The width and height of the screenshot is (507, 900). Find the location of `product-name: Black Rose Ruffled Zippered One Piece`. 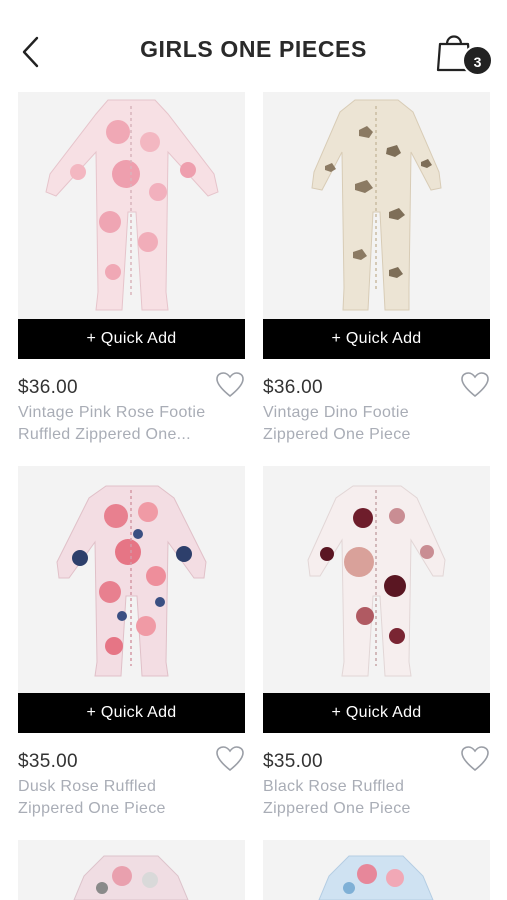

product-name: Black Rose Ruffled Zippered One Piece is located at coordinates (370, 798).